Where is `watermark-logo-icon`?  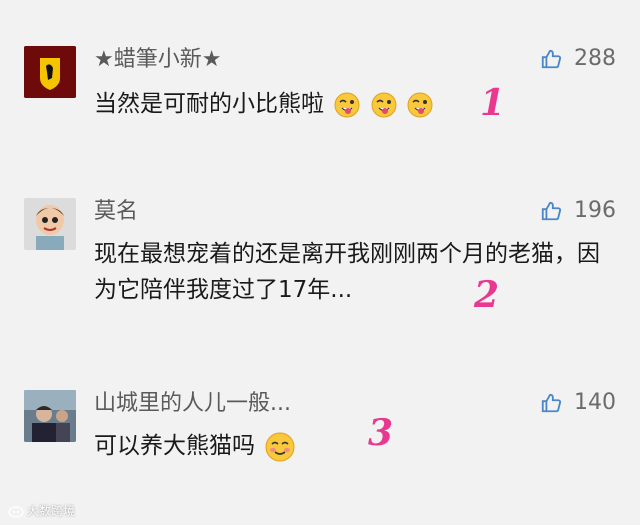
watermark-logo-icon is located at coordinates (16, 511).